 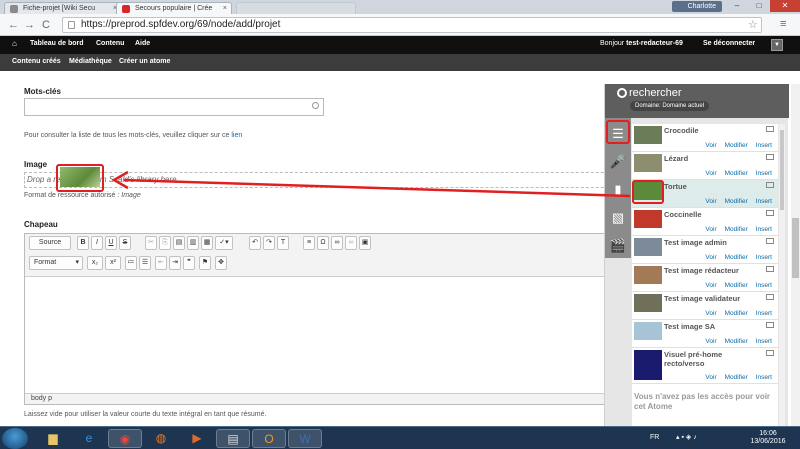 I want to click on clock: 16:06 13/06/2016, so click(x=768, y=438).